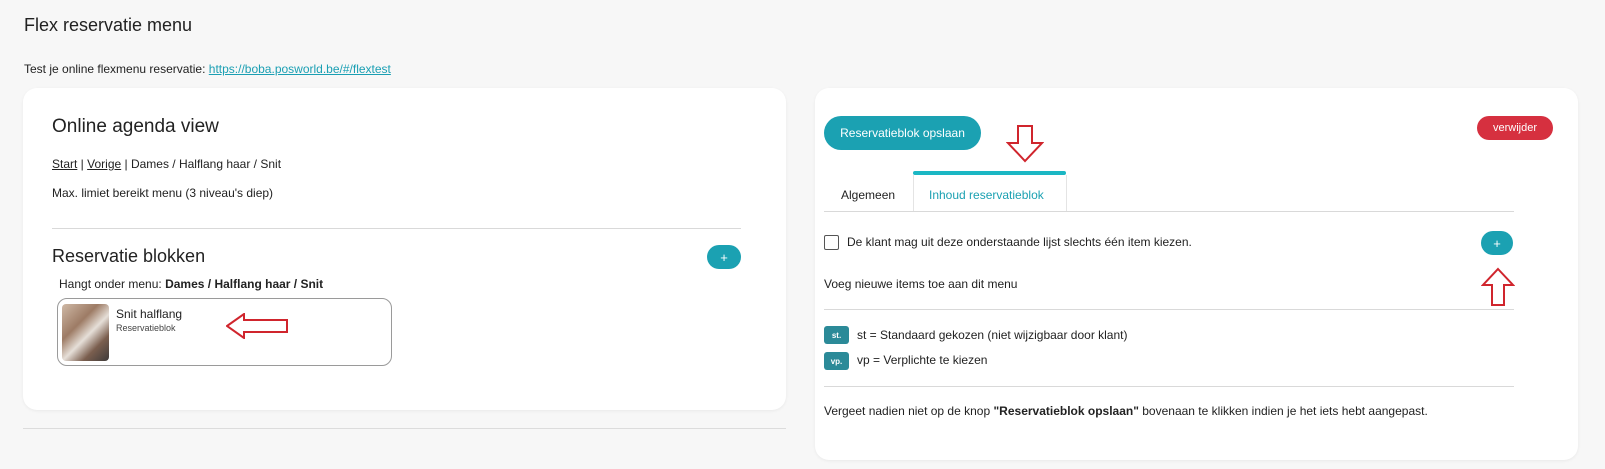  What do you see at coordinates (1498, 286) in the screenshot?
I see `annotation-arrow-up-icon` at bounding box center [1498, 286].